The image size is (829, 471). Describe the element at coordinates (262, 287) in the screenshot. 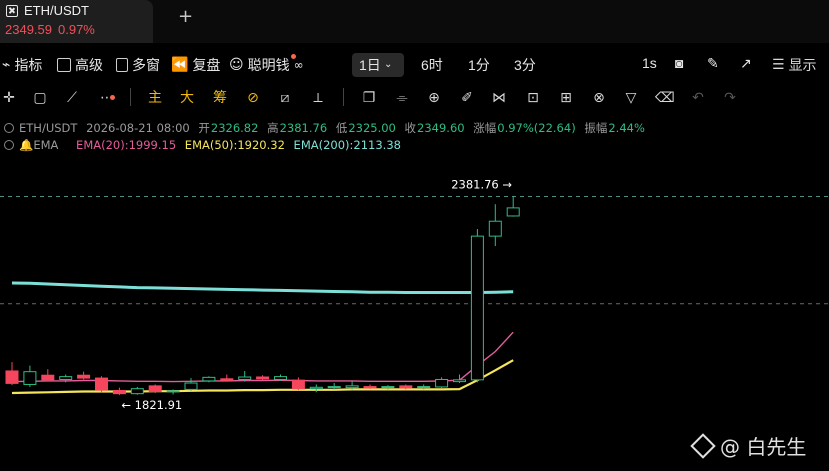

I see `ema200-line` at that location.